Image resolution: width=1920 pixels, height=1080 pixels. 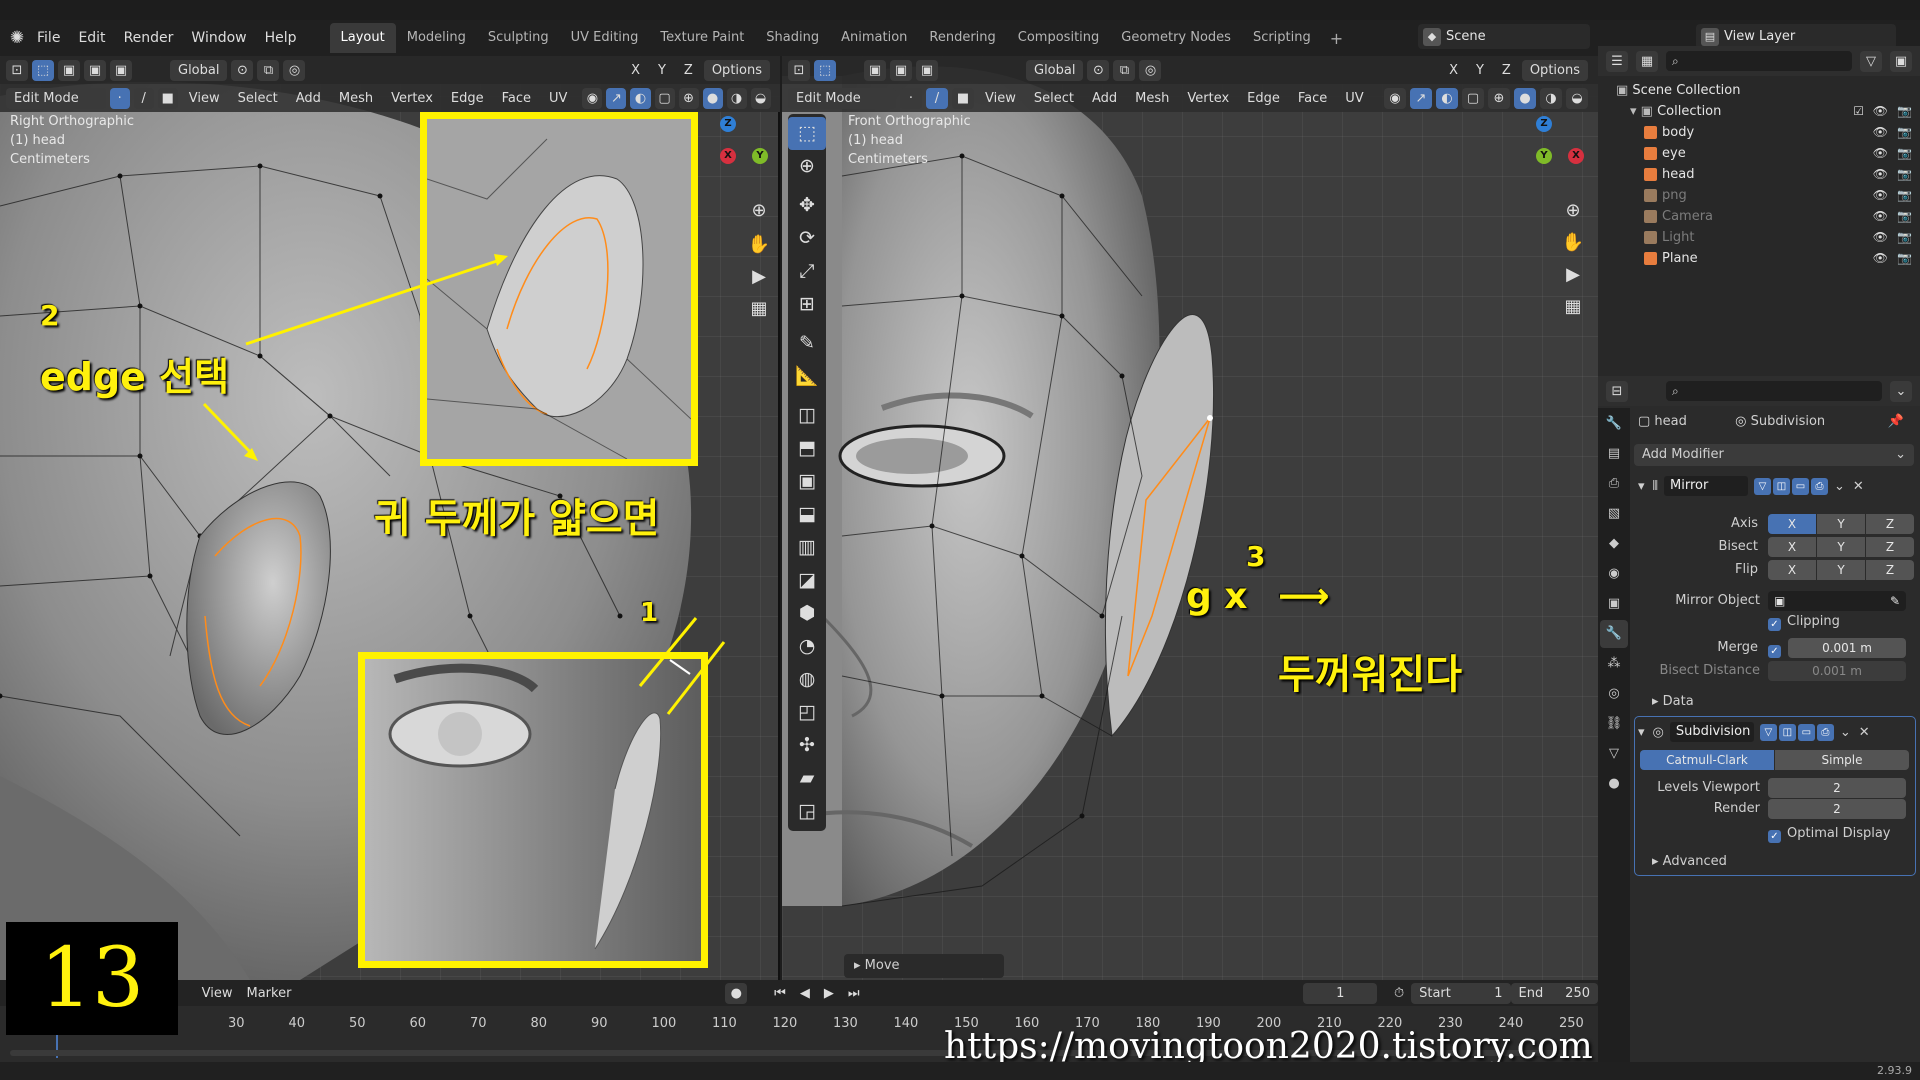 I want to click on modifier-tab-icon: 🔧, so click(x=1614, y=634).